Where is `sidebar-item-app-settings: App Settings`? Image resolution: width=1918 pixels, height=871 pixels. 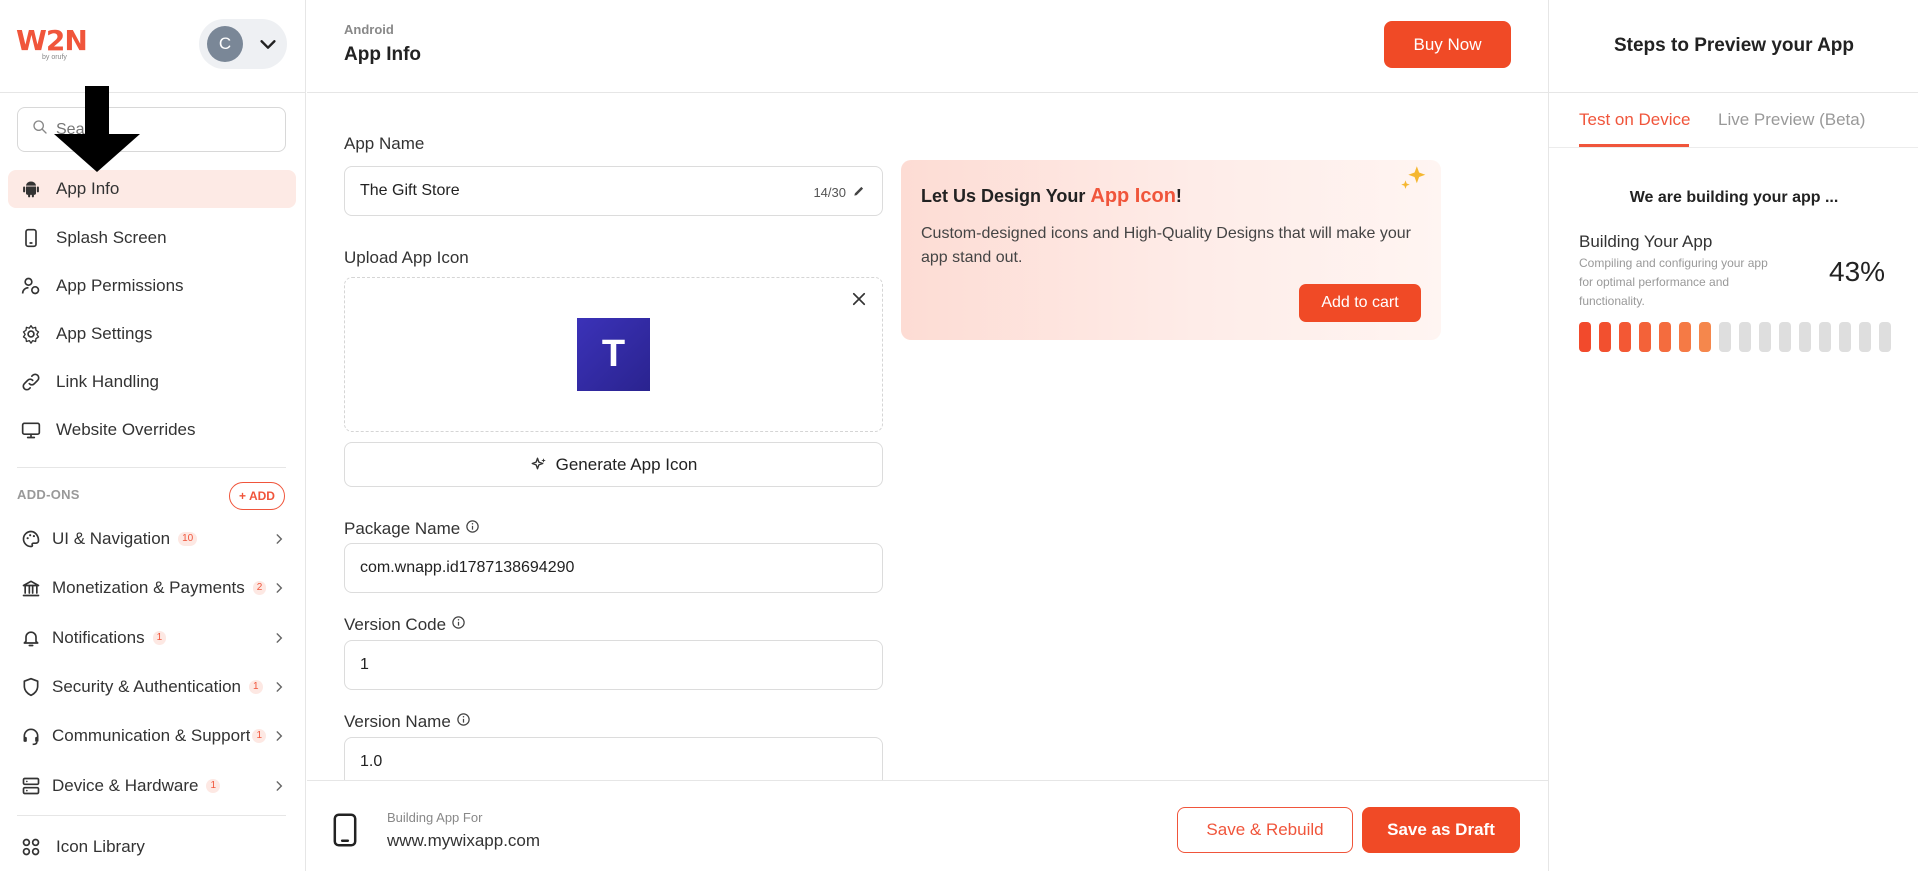 sidebar-item-app-settings: App Settings is located at coordinates (152, 334).